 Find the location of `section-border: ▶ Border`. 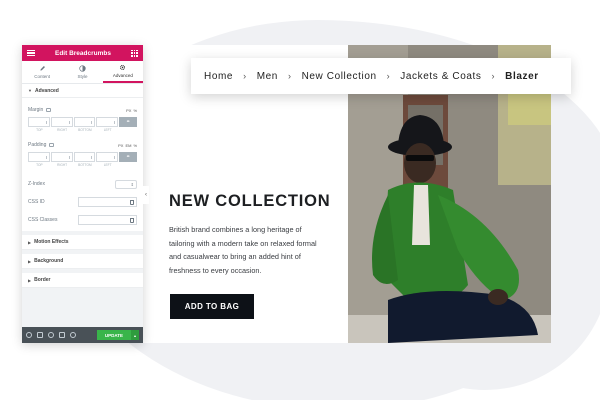

section-border: ▶ Border is located at coordinates (82, 280).